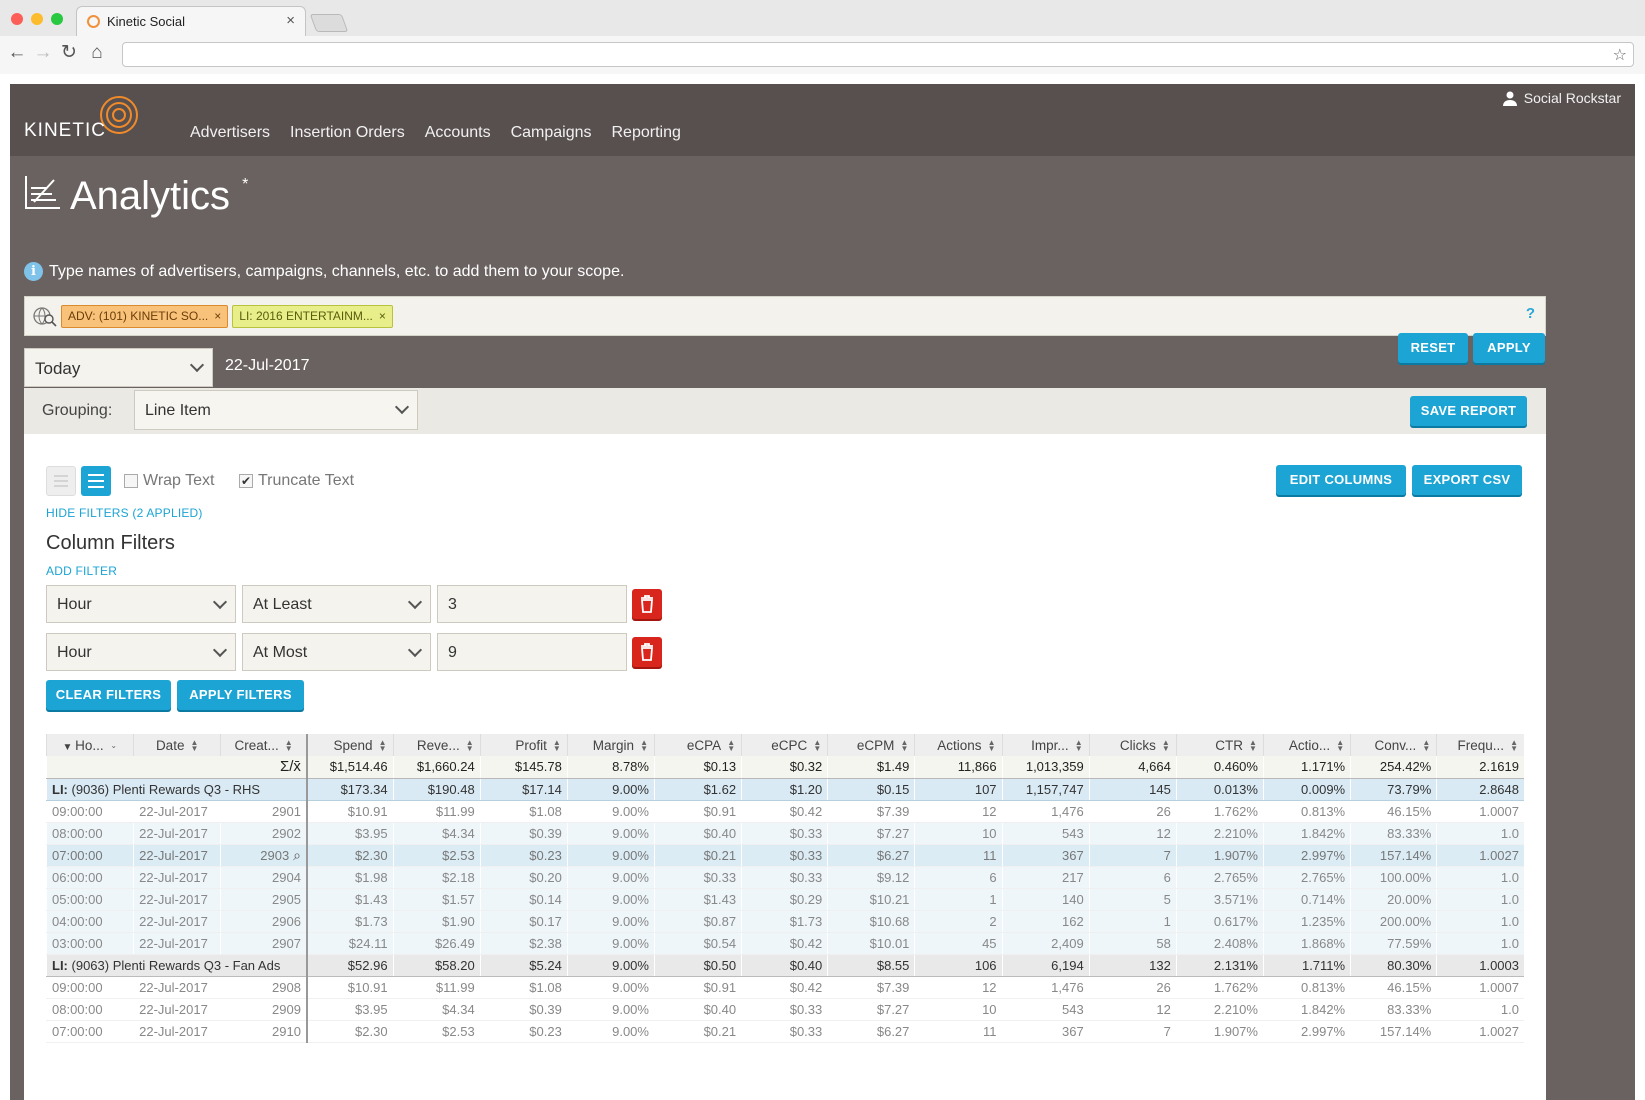 The width and height of the screenshot is (1645, 1100). I want to click on filter-2-operator-select: At Most, so click(336, 652).